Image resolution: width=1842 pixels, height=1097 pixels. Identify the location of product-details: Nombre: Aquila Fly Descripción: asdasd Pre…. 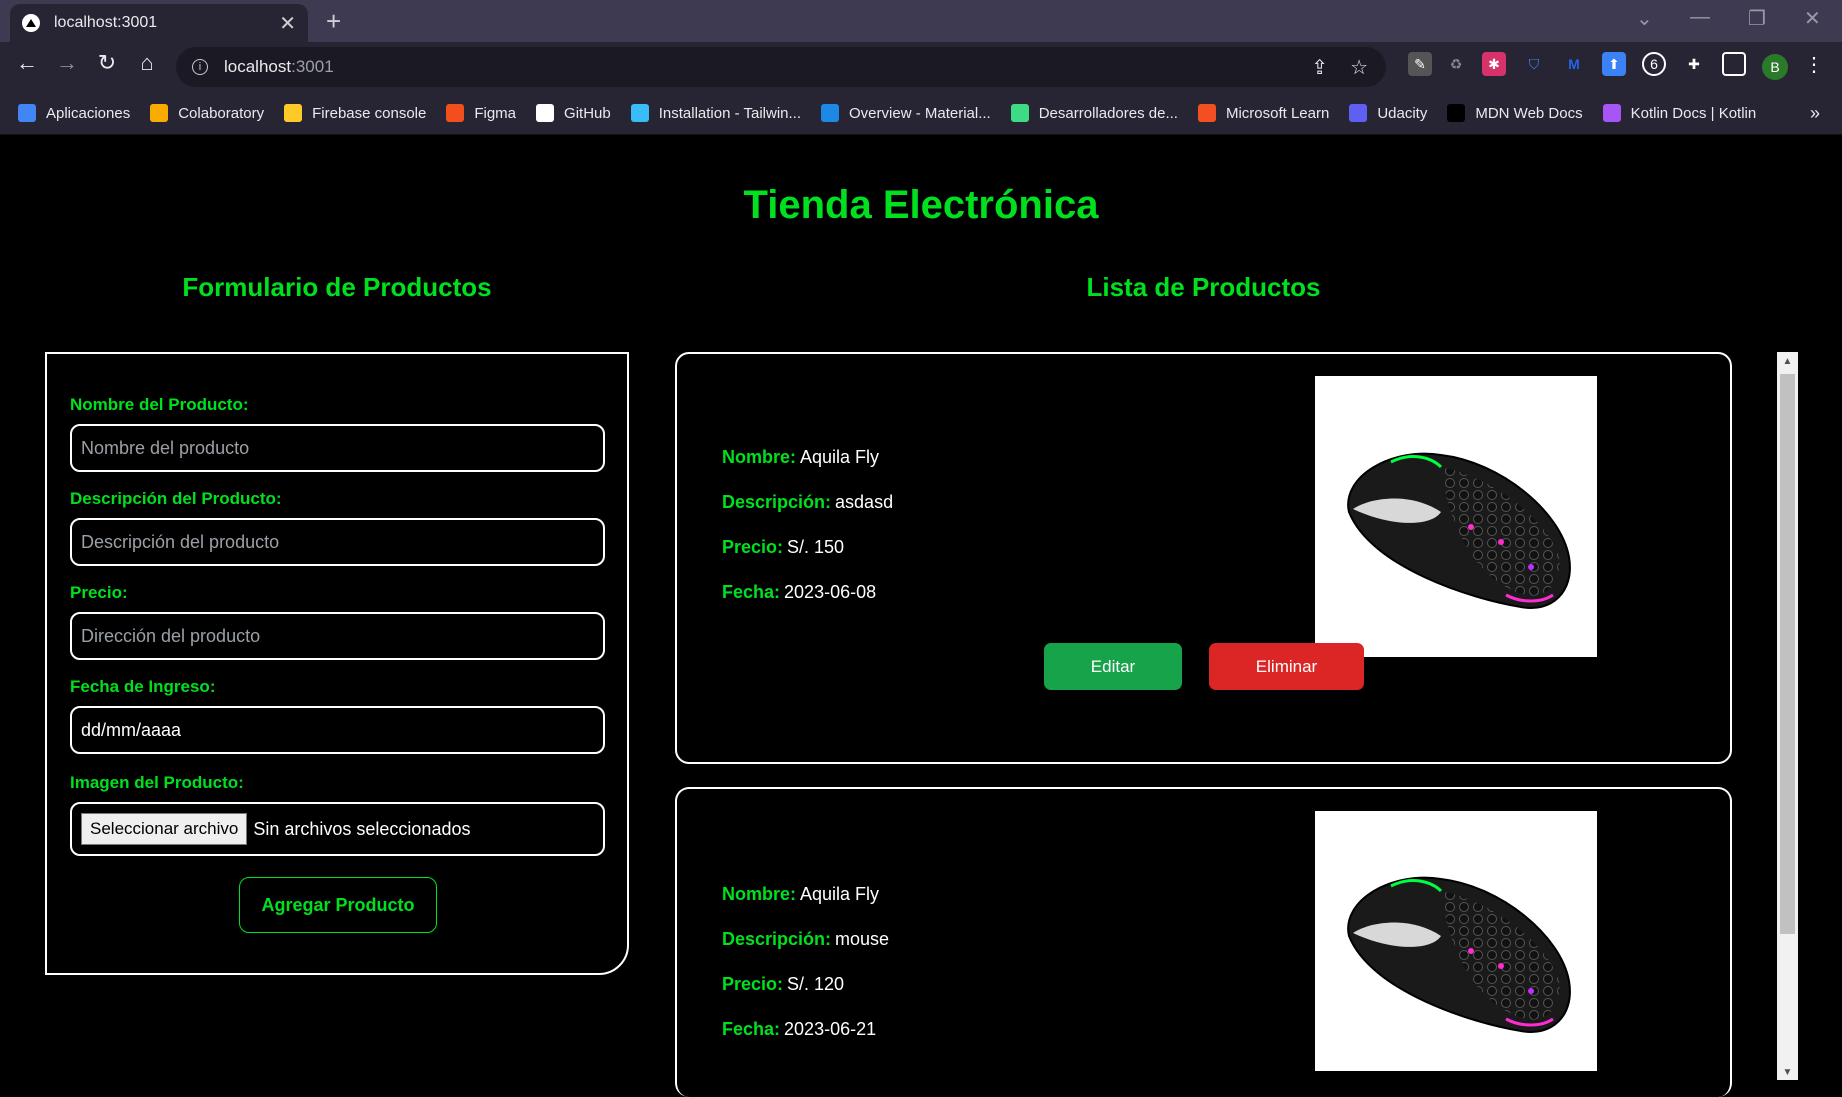
(807, 537).